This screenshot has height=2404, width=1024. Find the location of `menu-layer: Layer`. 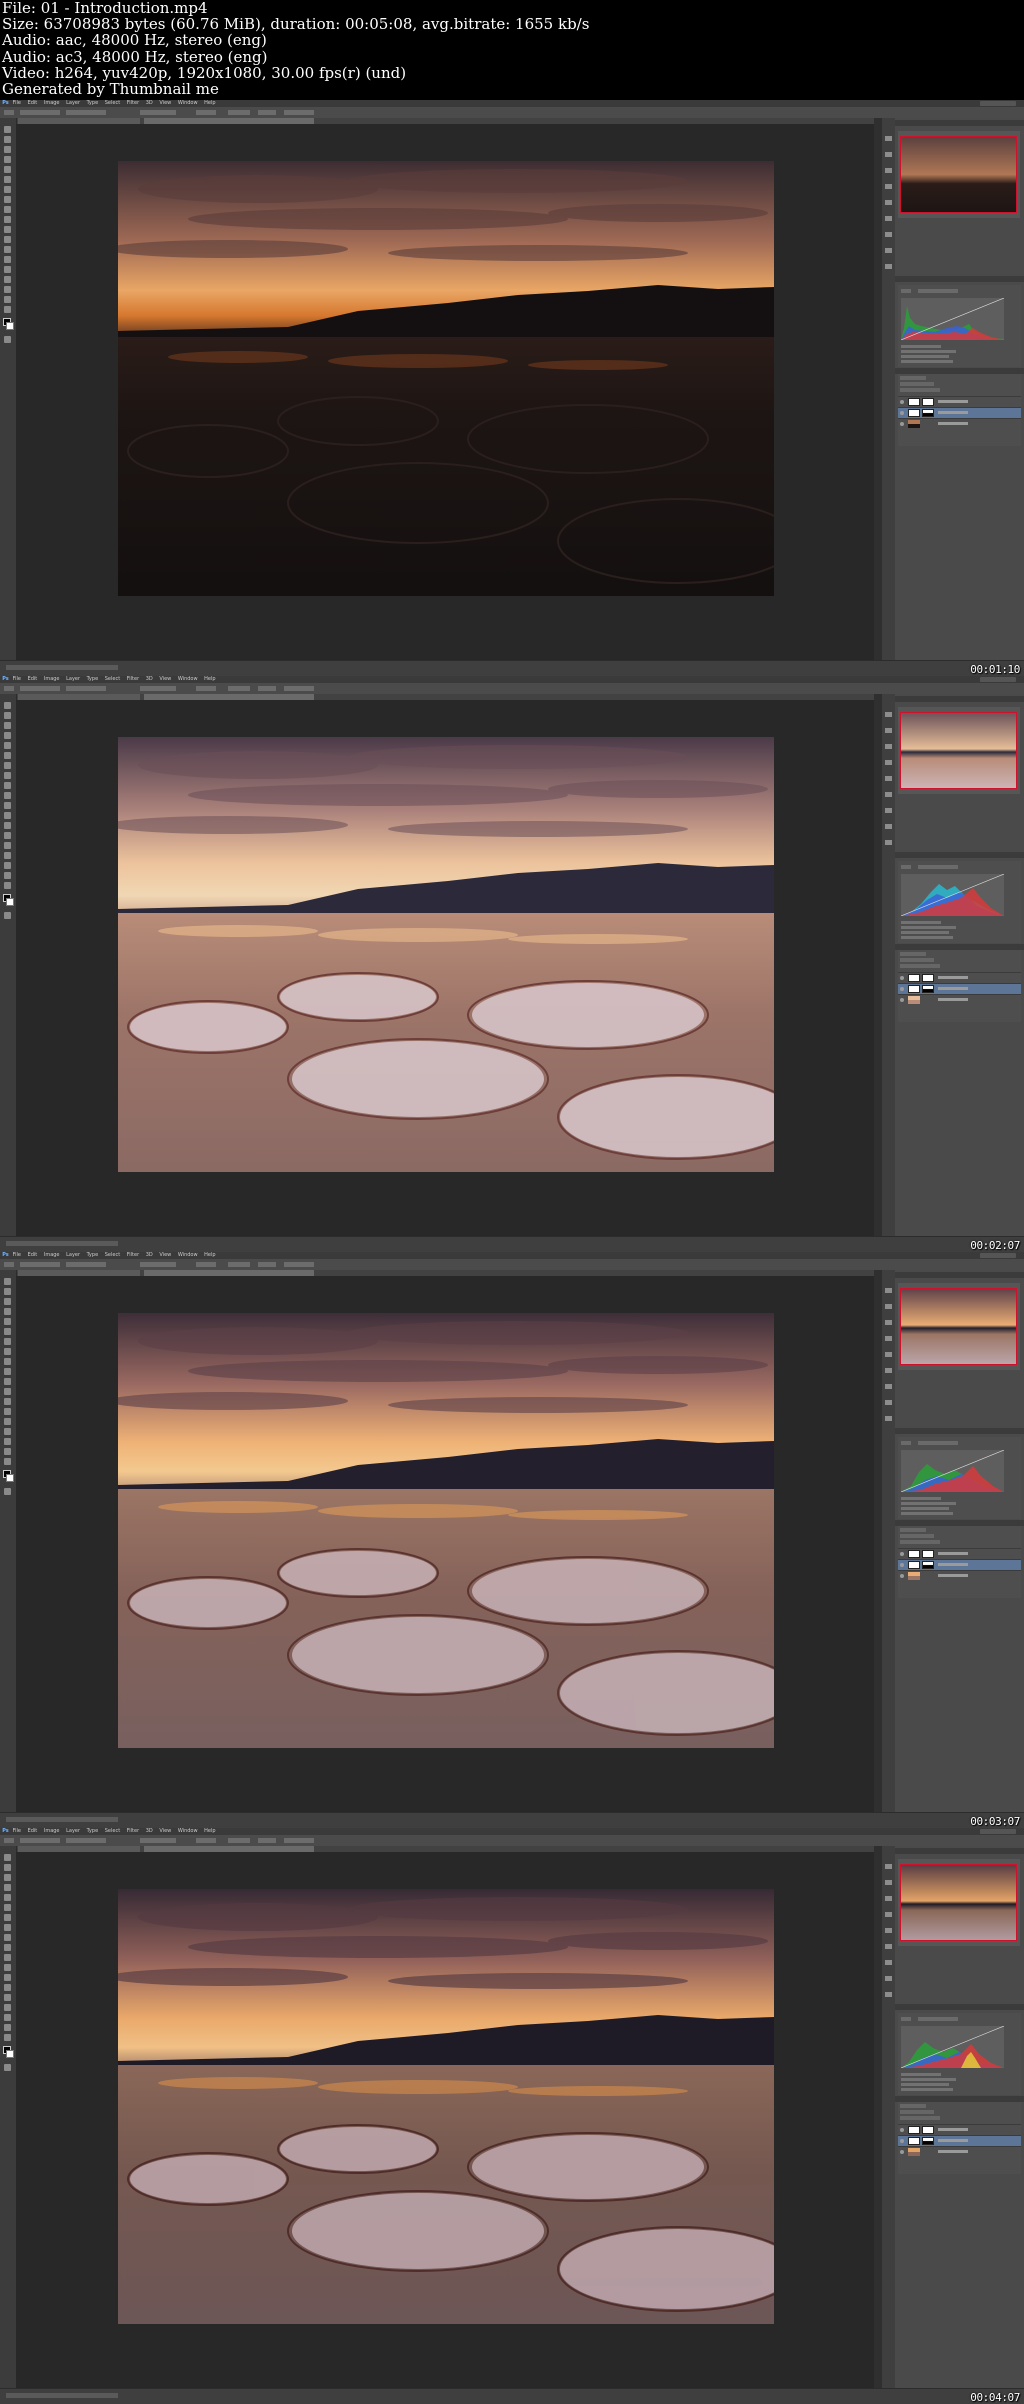

menu-layer: Layer is located at coordinates (73, 679).